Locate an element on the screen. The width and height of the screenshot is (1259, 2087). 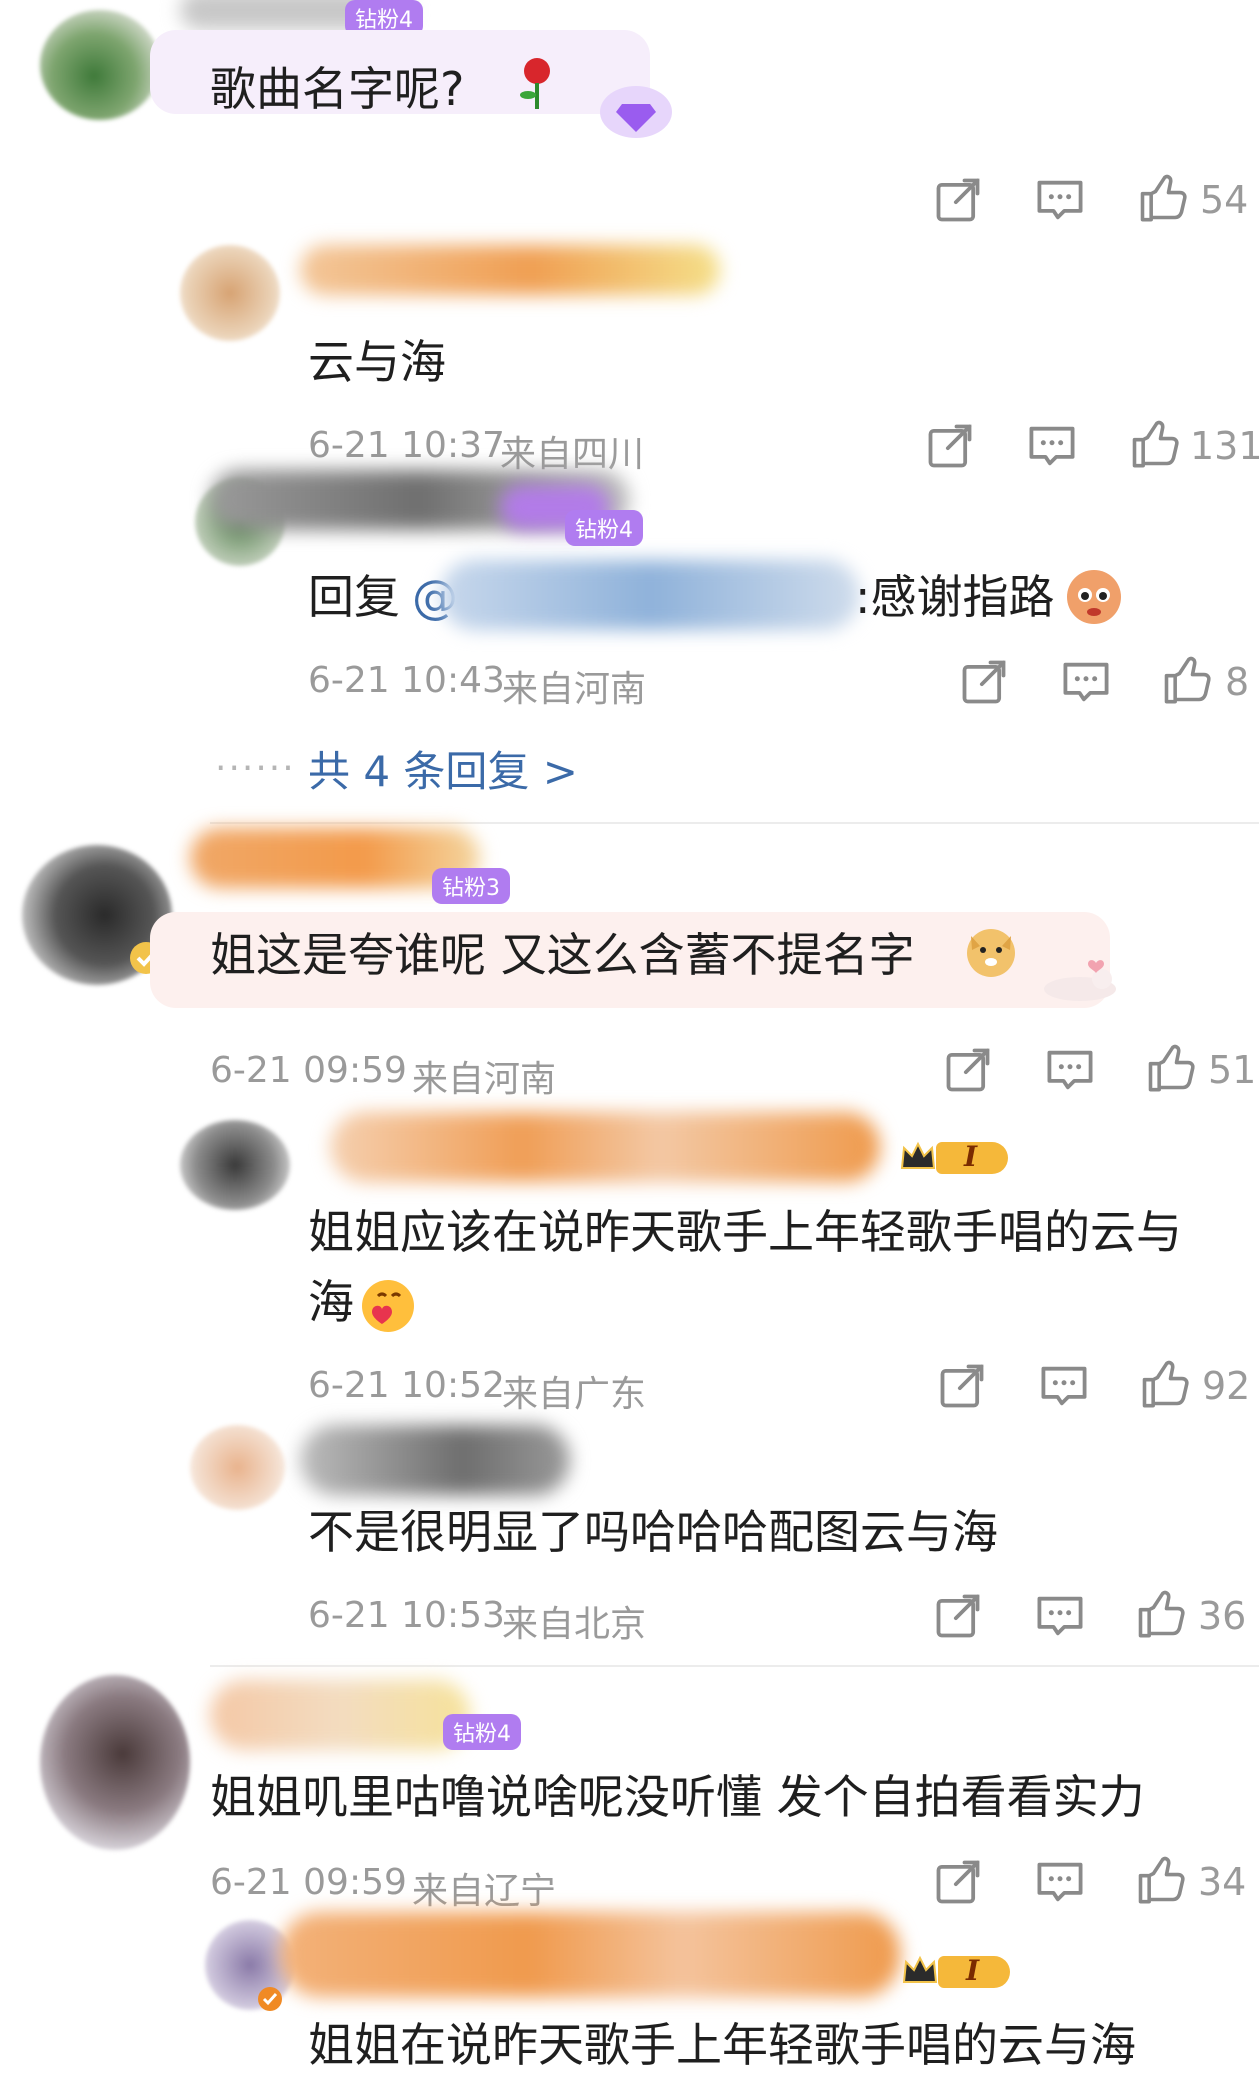
reply-text-line2: 海 is located at coordinates (331, 1302).